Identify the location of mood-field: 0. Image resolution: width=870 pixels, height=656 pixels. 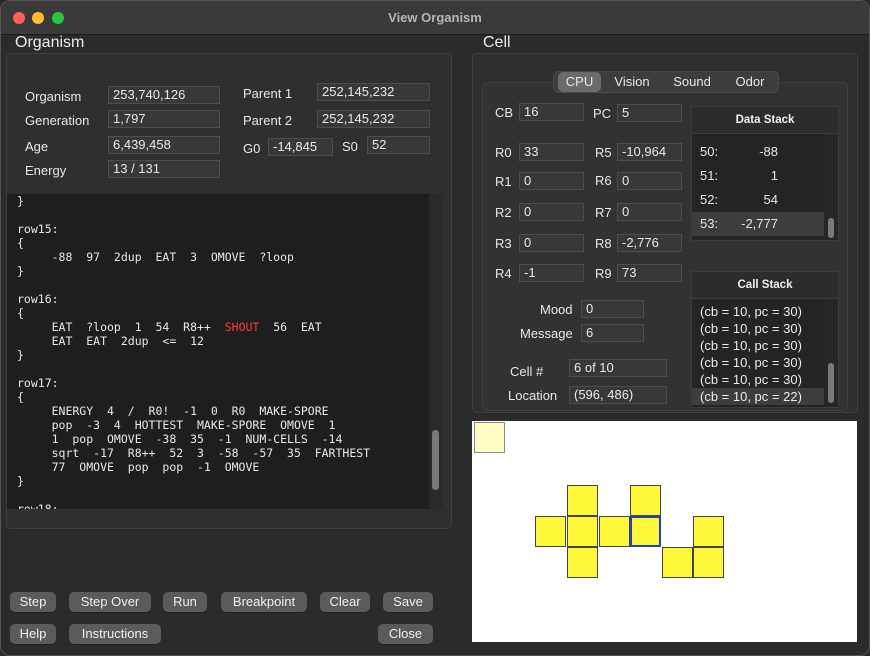
(612, 309).